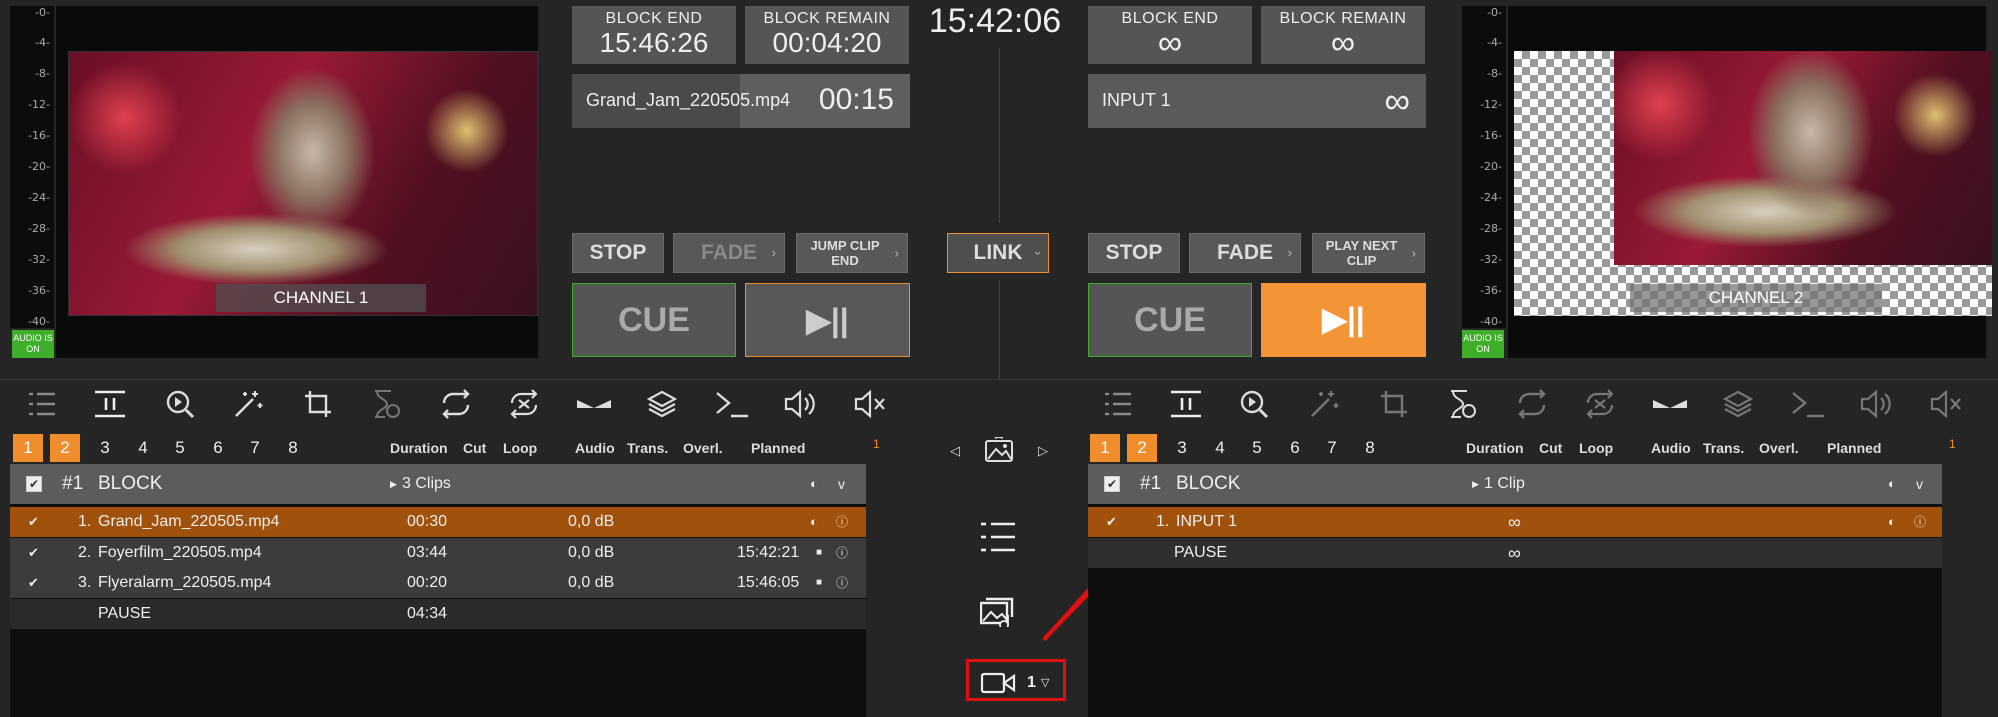 The width and height of the screenshot is (1998, 717). Describe the element at coordinates (729, 253) in the screenshot. I see `ch1-fade-button: FADE ›` at that location.